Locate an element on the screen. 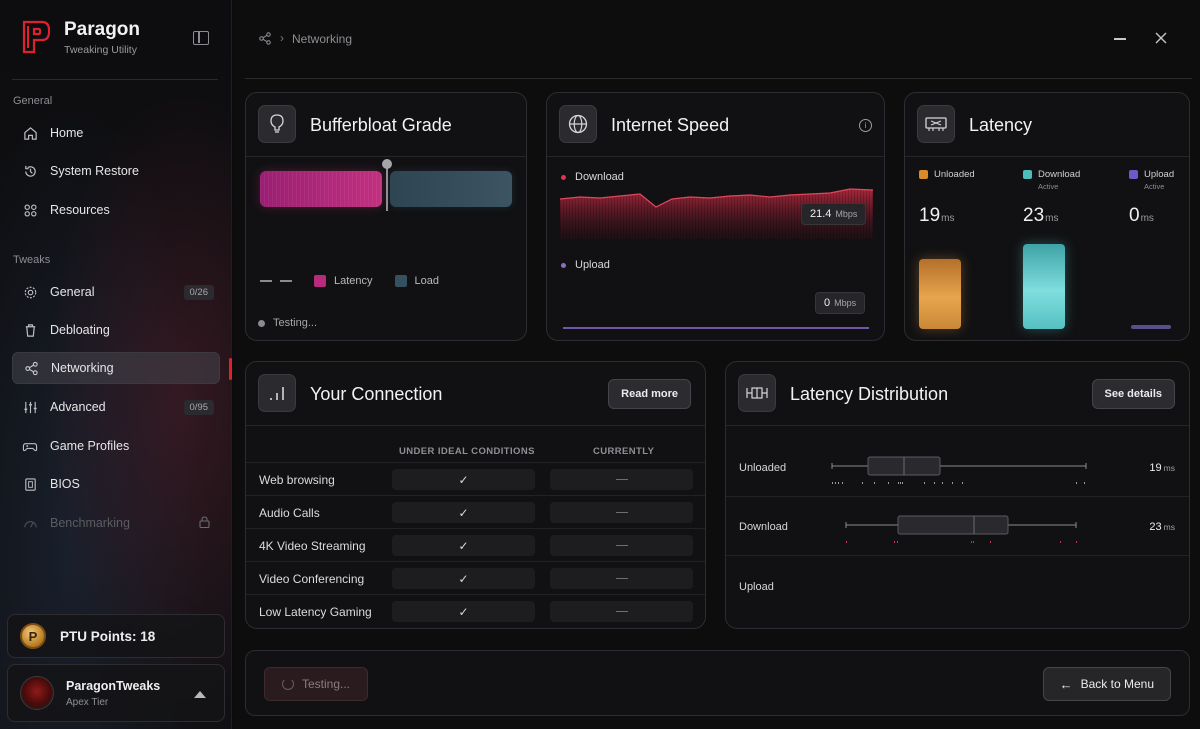  gamepad-icon is located at coordinates (30, 446).